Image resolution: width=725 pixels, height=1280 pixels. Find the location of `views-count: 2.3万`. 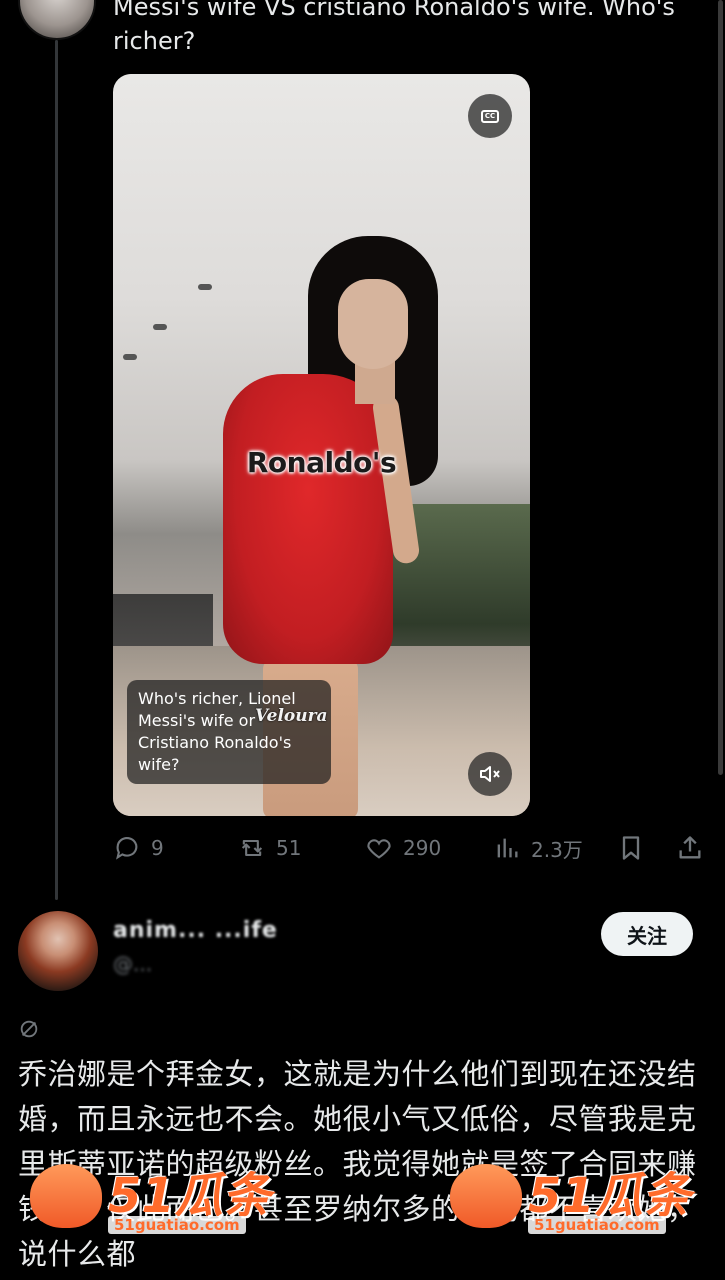

views-count: 2.3万 is located at coordinates (557, 849).